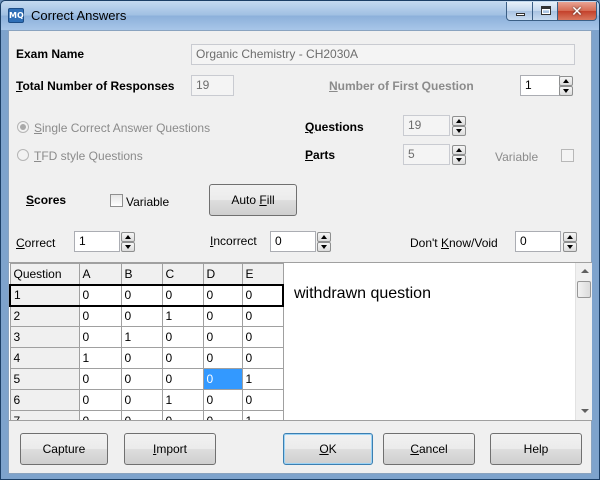 The height and width of the screenshot is (480, 600). What do you see at coordinates (44, 400) in the screenshot?
I see `row-header-cell: 6` at bounding box center [44, 400].